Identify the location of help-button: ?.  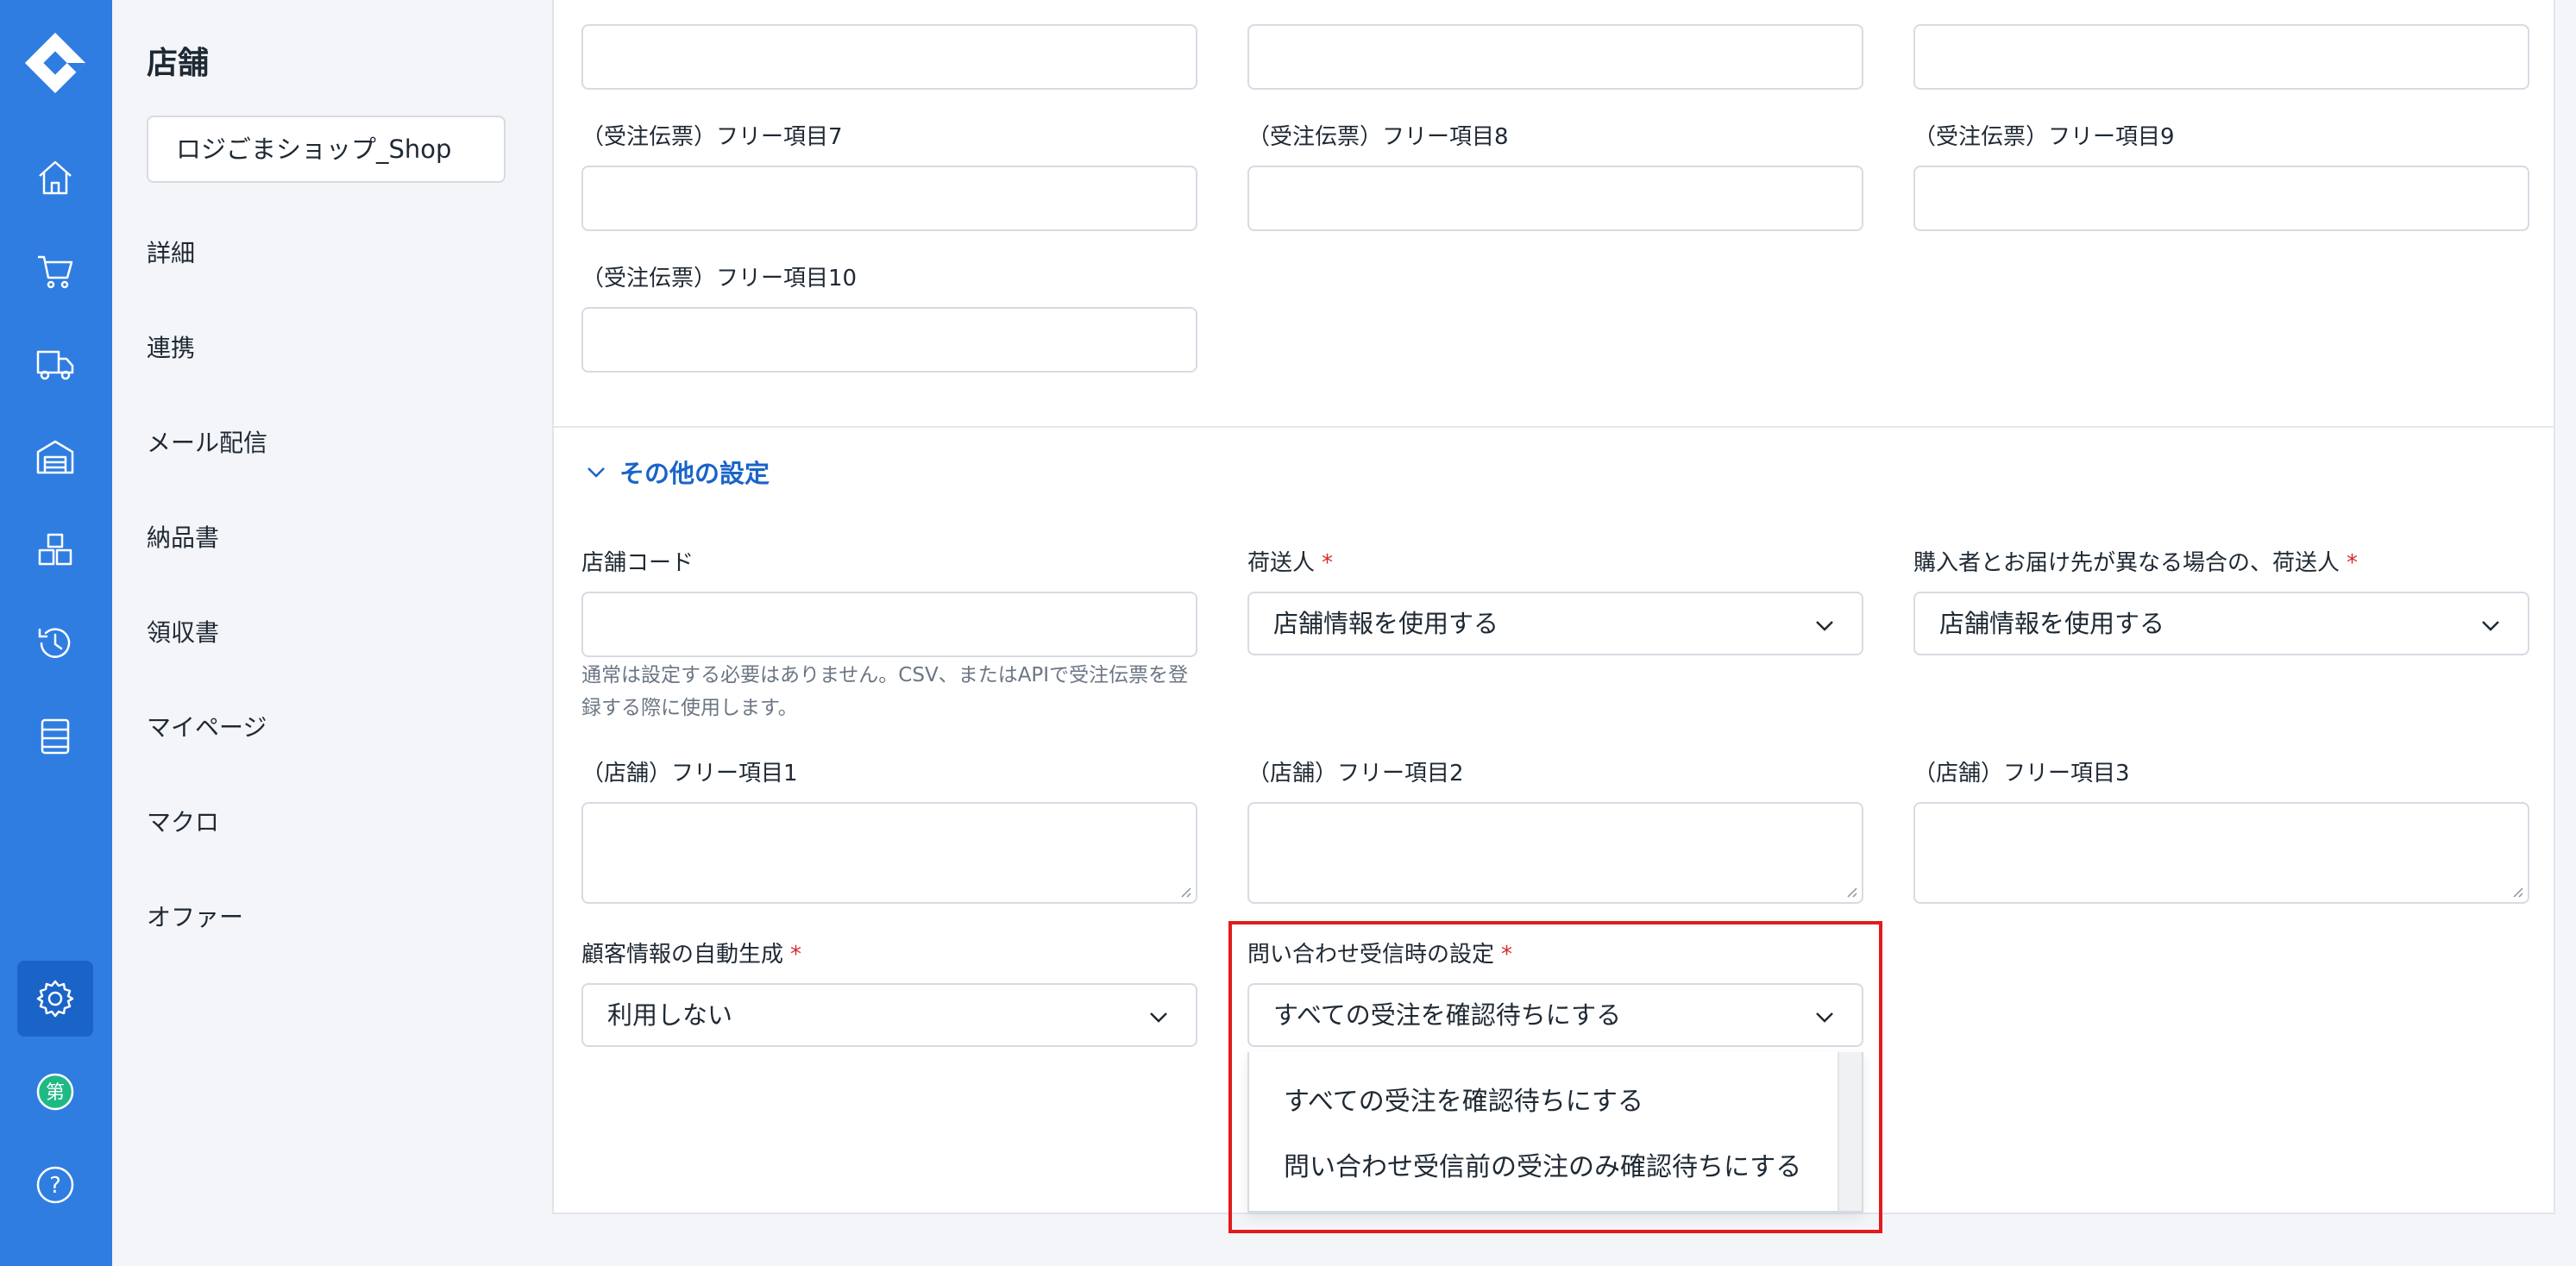
(55, 1185).